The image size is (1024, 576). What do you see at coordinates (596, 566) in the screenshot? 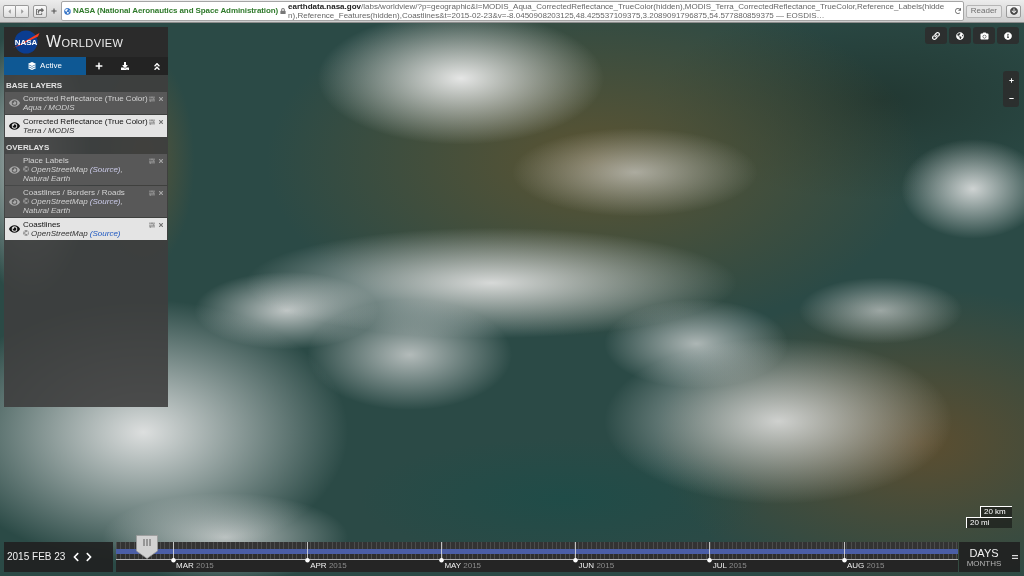
I see `month-label: JUN 2015` at bounding box center [596, 566].